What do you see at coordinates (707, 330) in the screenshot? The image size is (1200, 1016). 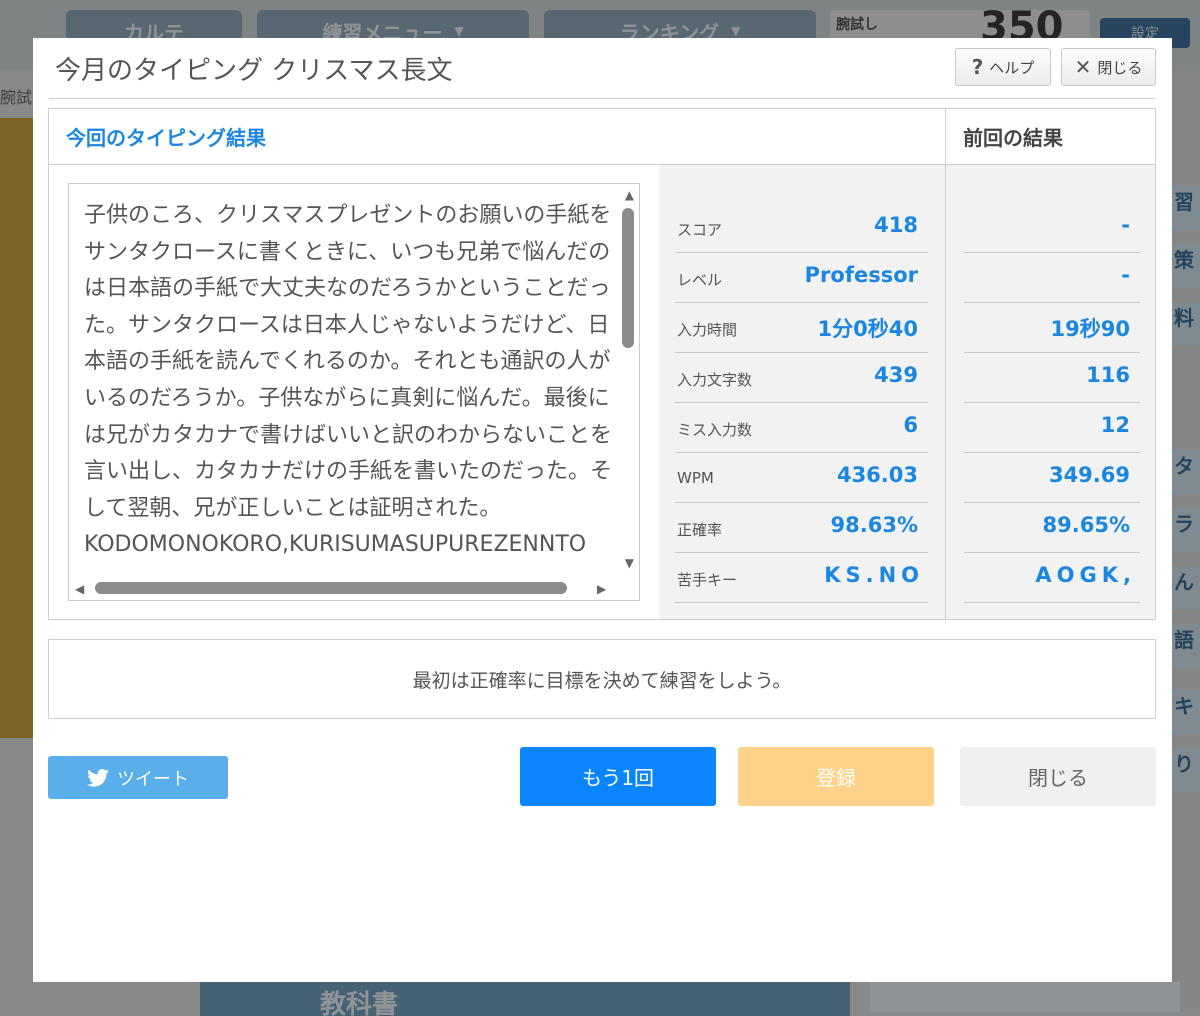 I see `stat-label: 入力時間` at bounding box center [707, 330].